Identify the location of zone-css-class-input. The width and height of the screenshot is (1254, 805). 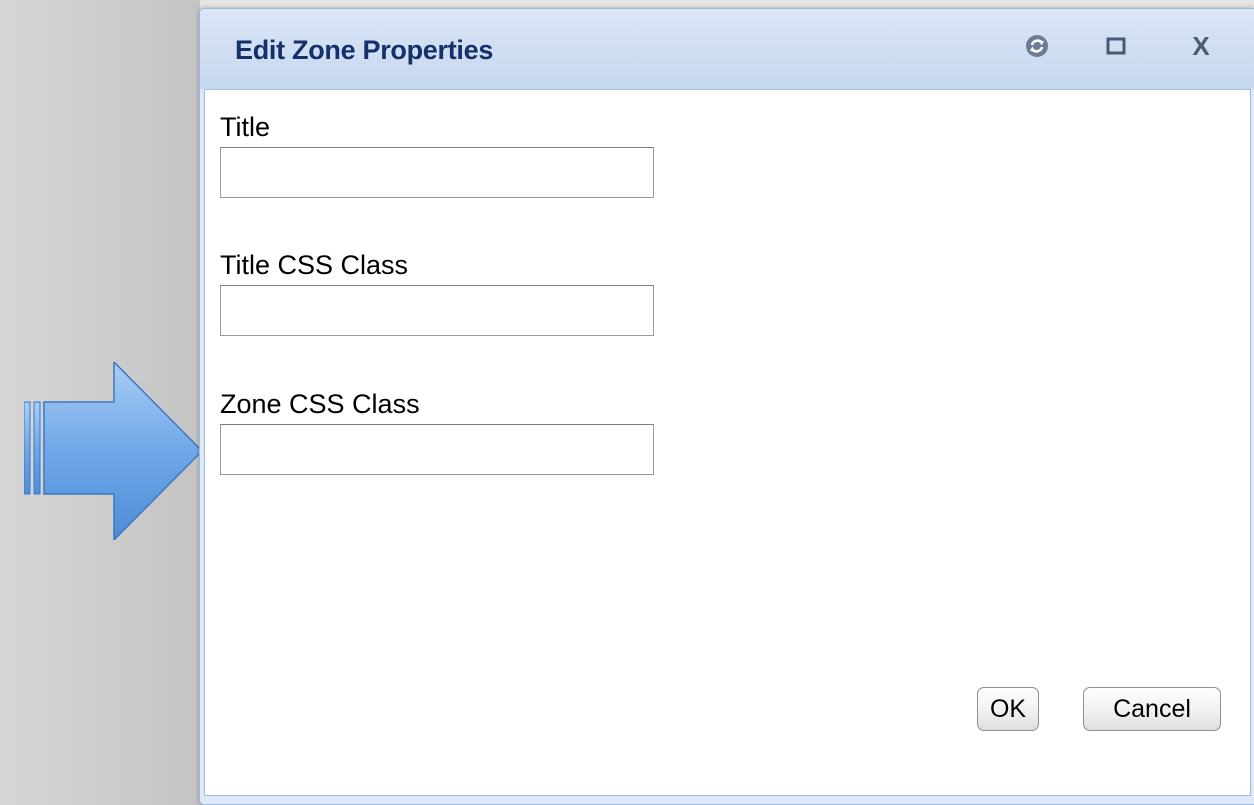
(437, 449).